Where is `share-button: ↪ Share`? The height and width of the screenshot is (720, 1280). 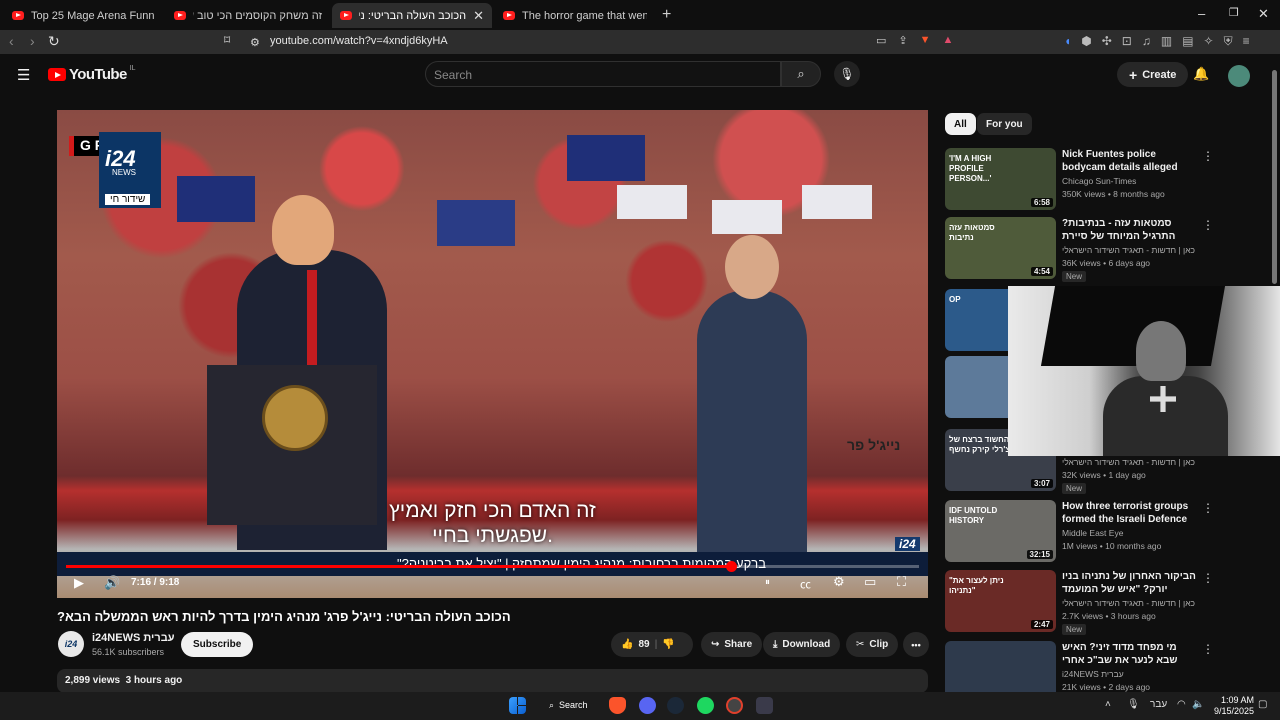 share-button: ↪ Share is located at coordinates (732, 644).